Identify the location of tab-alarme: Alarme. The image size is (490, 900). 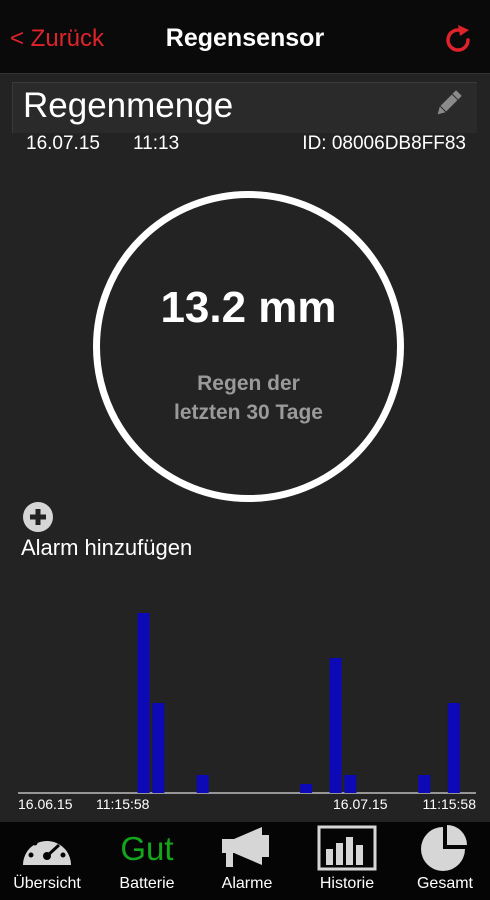
(247, 861).